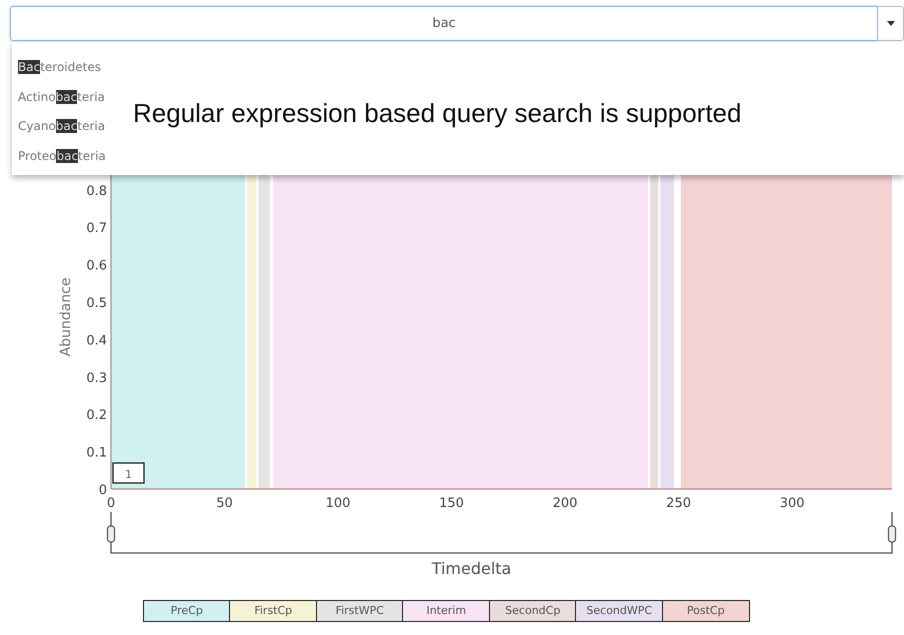 This screenshot has height=635, width=904. I want to click on y-tick-label: 0.7, so click(96, 228).